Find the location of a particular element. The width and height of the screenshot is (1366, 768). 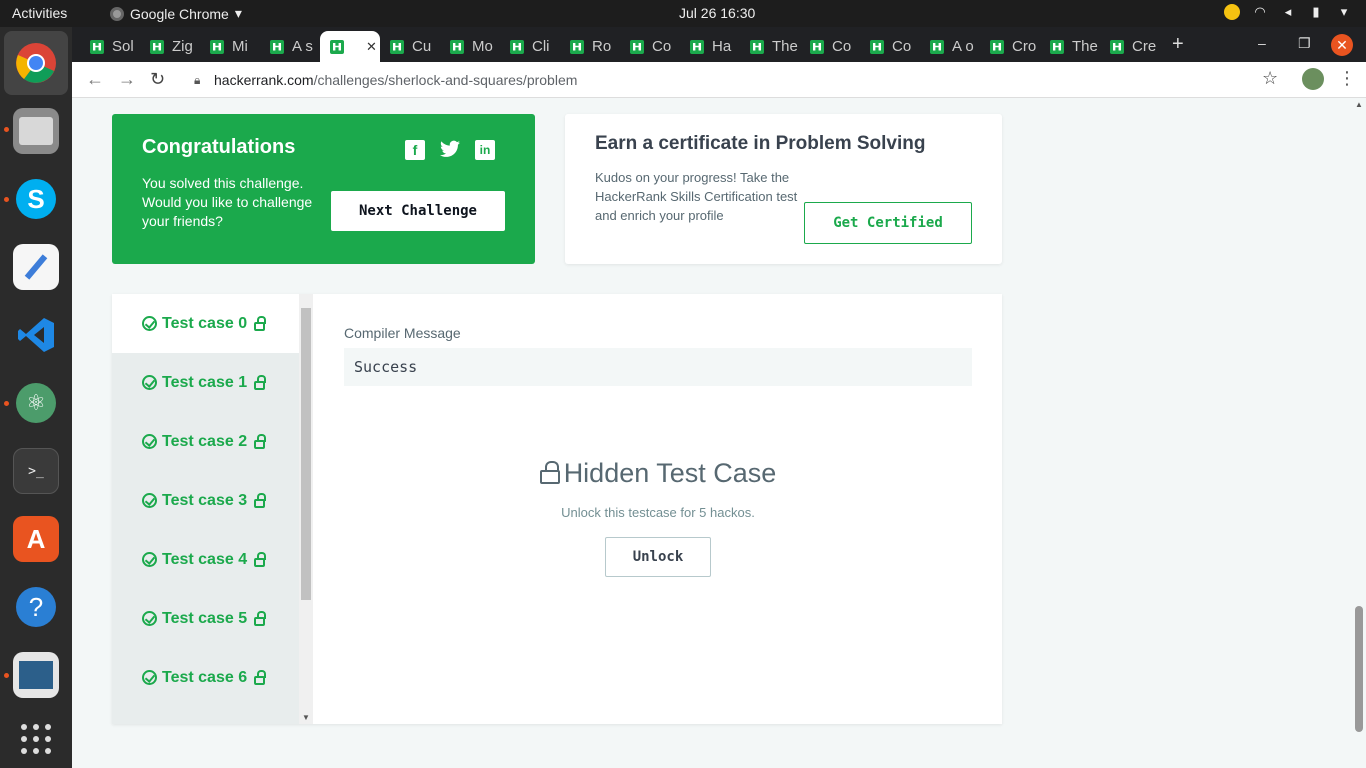

chrome-dock-icon is located at coordinates (36, 63).